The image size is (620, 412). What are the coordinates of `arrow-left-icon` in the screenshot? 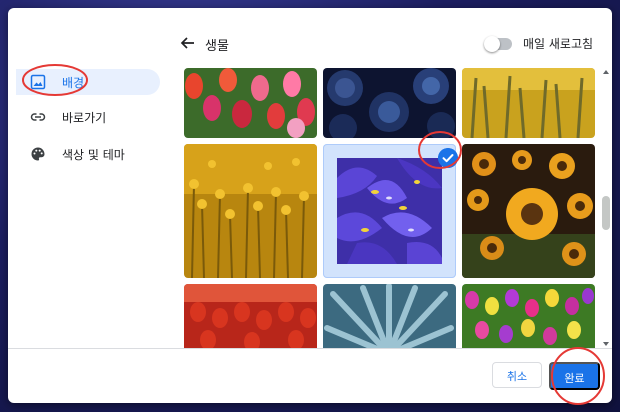 It's located at (188, 43).